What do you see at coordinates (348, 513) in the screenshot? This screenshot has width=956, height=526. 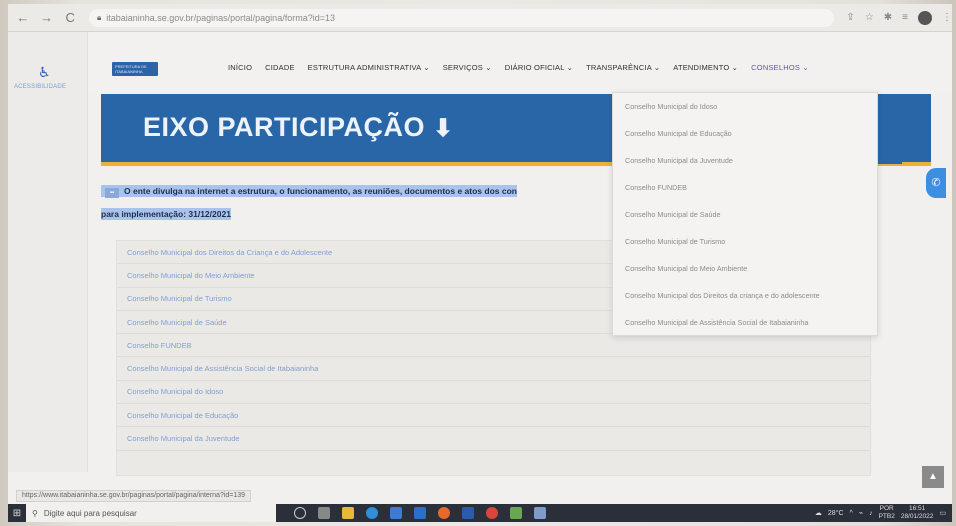 I see `explorer-icon` at bounding box center [348, 513].